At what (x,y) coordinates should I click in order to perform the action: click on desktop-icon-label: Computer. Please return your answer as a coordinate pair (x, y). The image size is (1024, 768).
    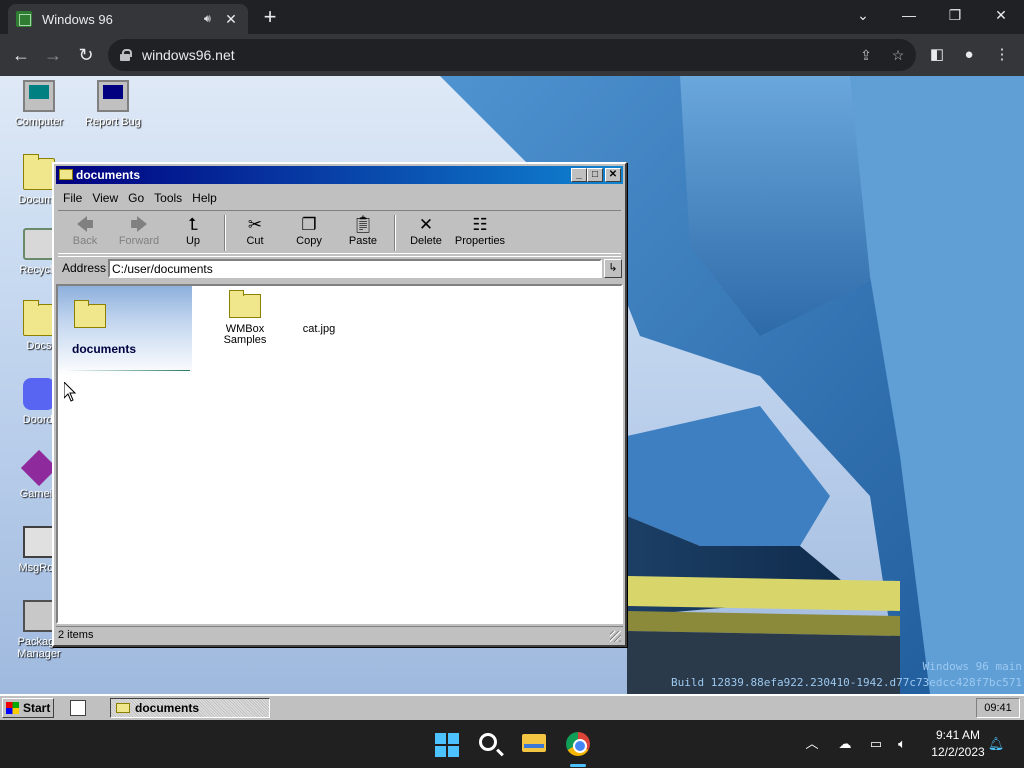
    Looking at the image, I should click on (39, 122).